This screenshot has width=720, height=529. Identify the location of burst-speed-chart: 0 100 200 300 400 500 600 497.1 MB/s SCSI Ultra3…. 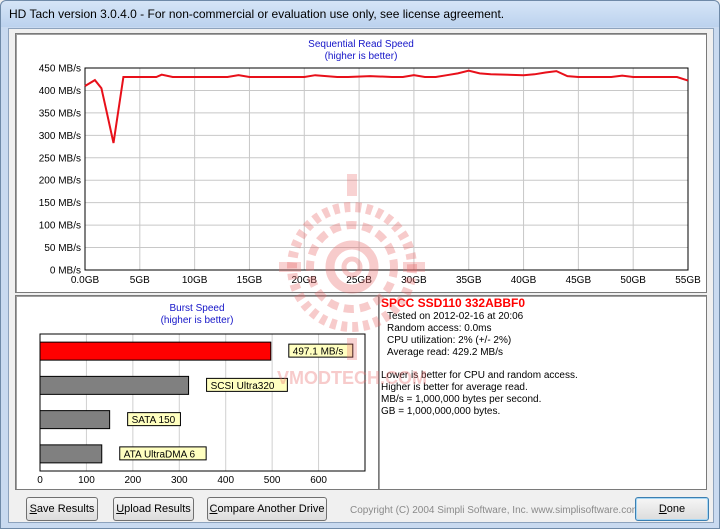
(201, 409).